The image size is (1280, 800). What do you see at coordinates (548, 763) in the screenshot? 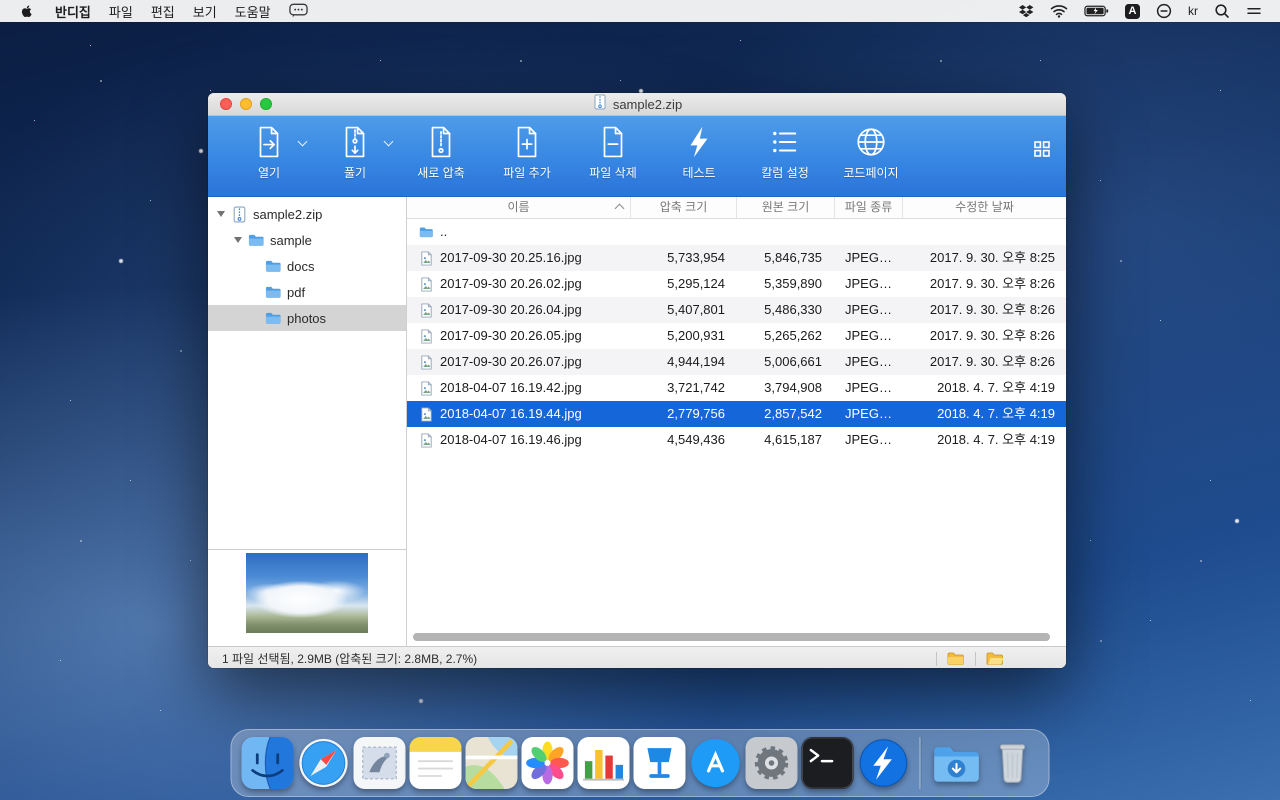
I see `dock-icon-photos` at bounding box center [548, 763].